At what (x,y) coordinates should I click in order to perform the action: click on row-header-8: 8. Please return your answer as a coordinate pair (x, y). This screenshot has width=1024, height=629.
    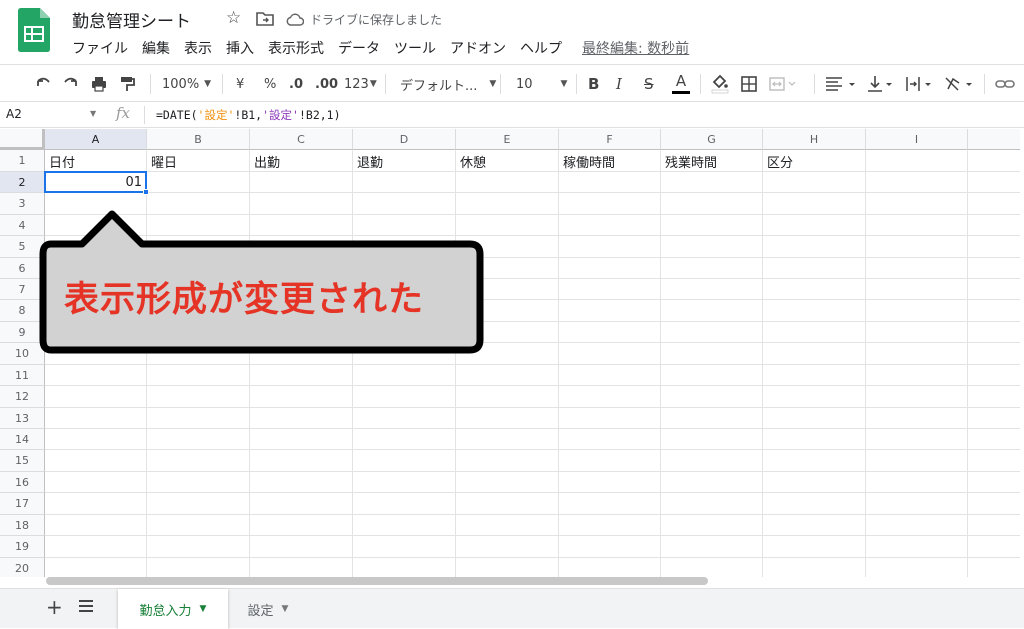
    Looking at the image, I should click on (22, 311).